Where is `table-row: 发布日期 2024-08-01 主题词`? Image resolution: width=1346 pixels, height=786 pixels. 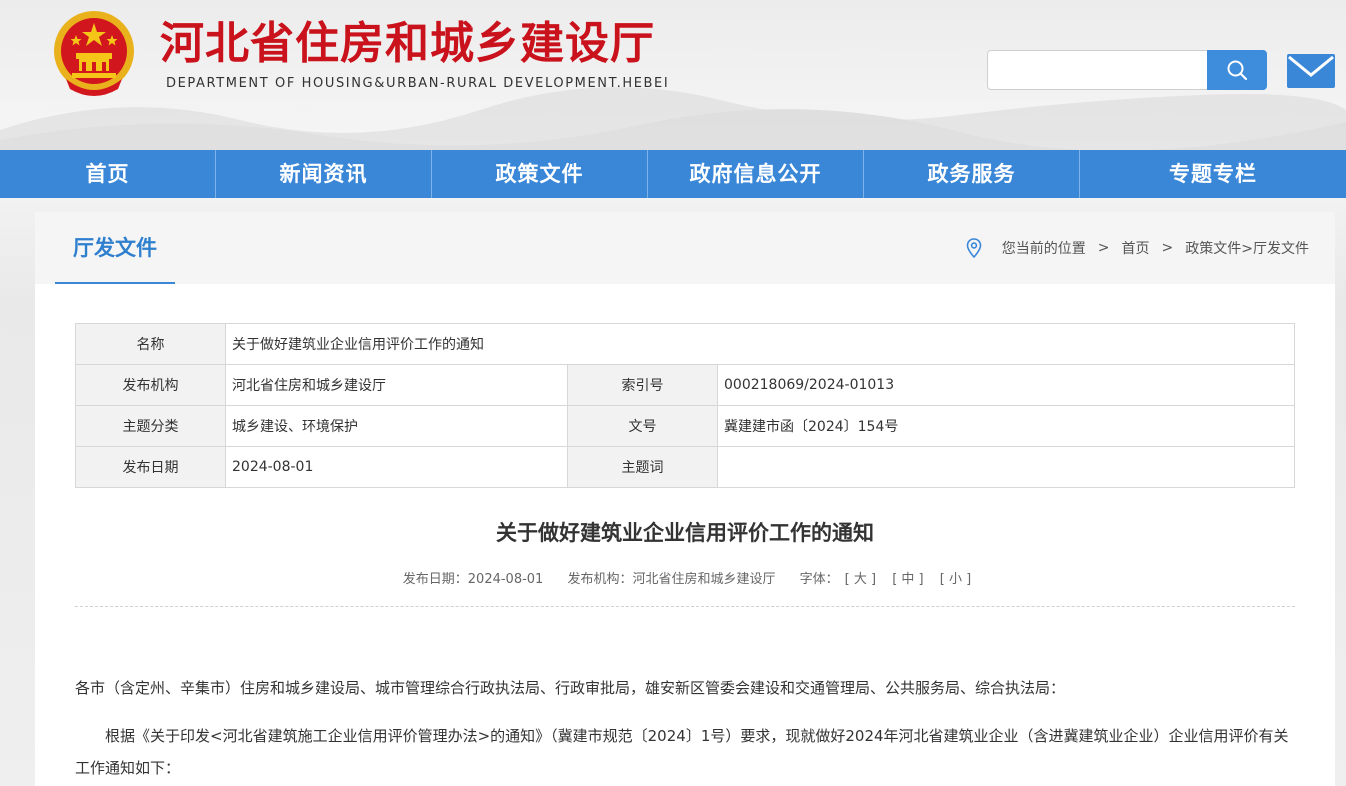
table-row: 发布日期 2024-08-01 主题词 is located at coordinates (685, 467).